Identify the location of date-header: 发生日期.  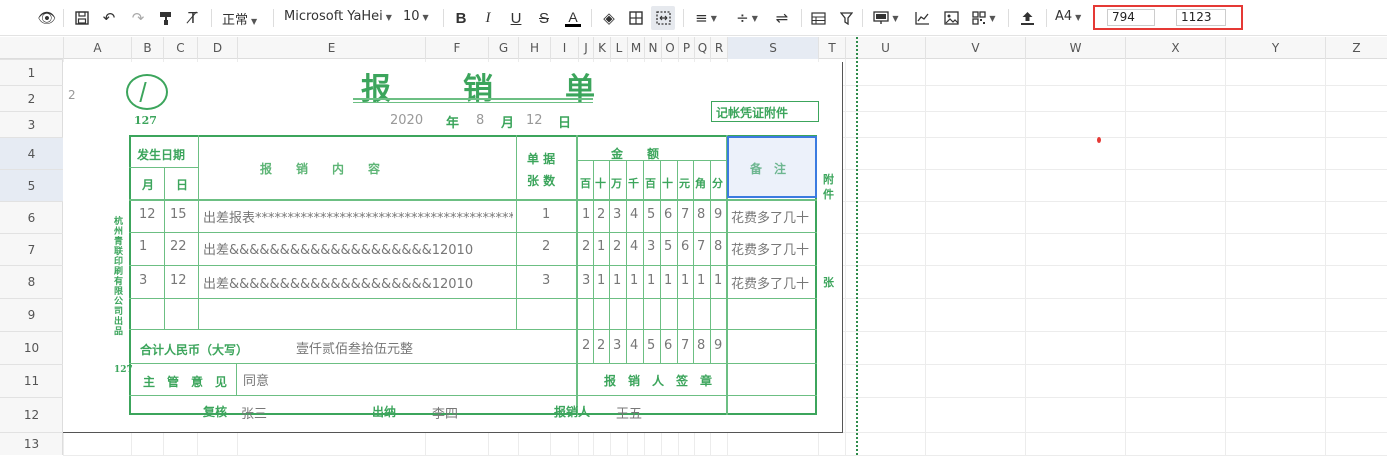
(161, 155).